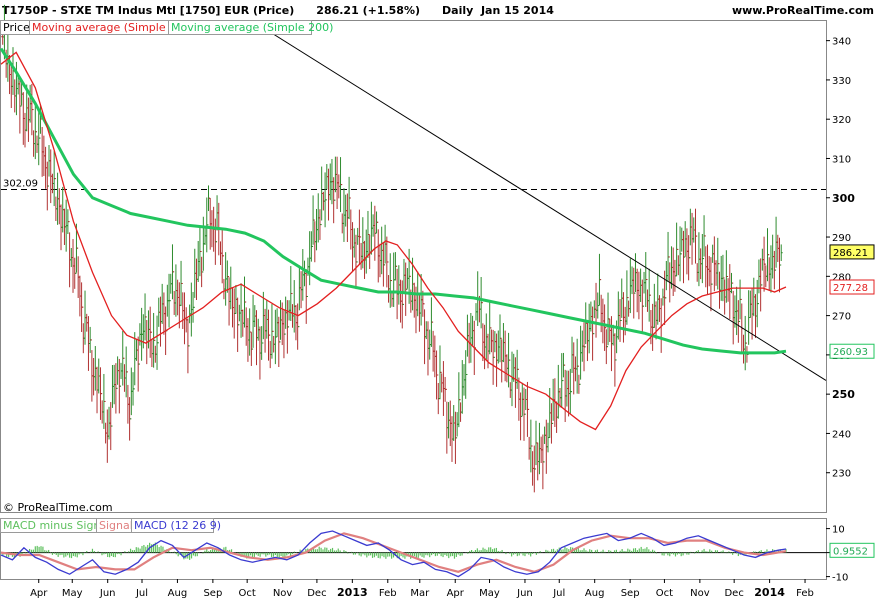  I want to click on price-y-tick-label: 230, so click(841, 474).